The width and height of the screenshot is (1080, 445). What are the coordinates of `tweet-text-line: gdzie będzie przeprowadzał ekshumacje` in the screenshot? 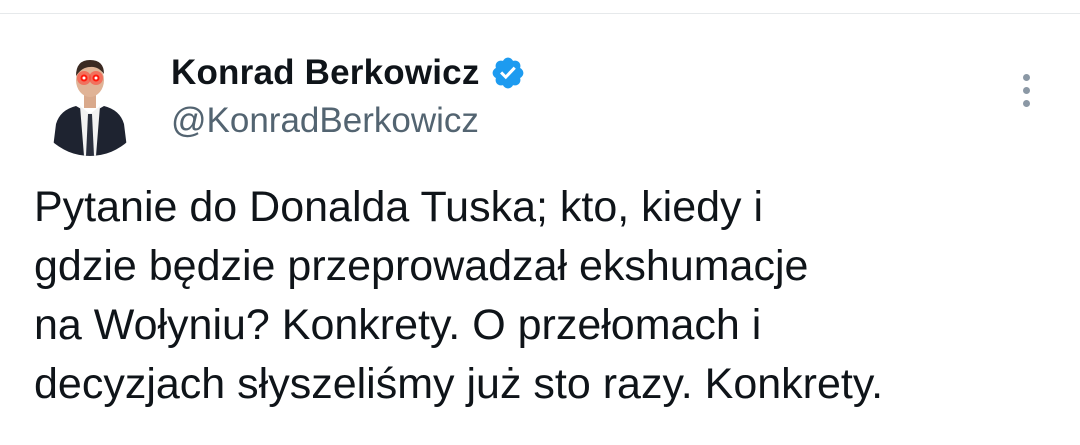 It's located at (421, 266).